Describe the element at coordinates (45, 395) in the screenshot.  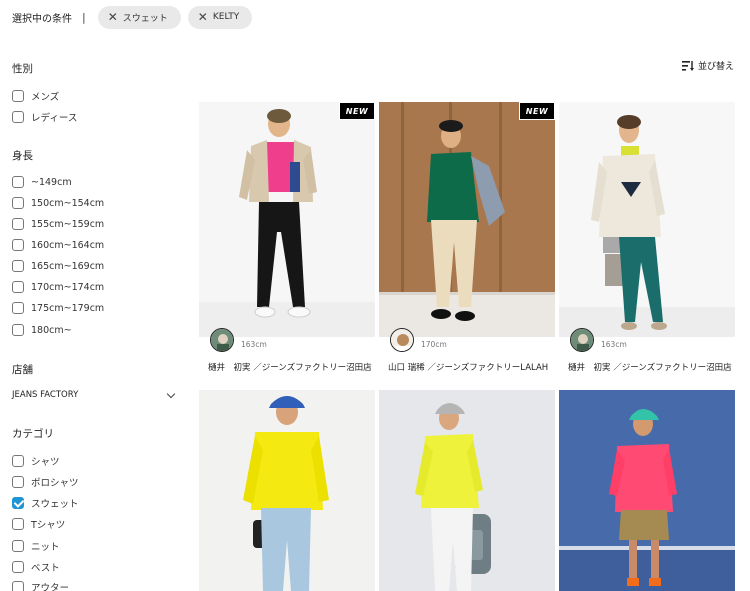
I see `store-selected-value: JEANS FACTORY` at that location.